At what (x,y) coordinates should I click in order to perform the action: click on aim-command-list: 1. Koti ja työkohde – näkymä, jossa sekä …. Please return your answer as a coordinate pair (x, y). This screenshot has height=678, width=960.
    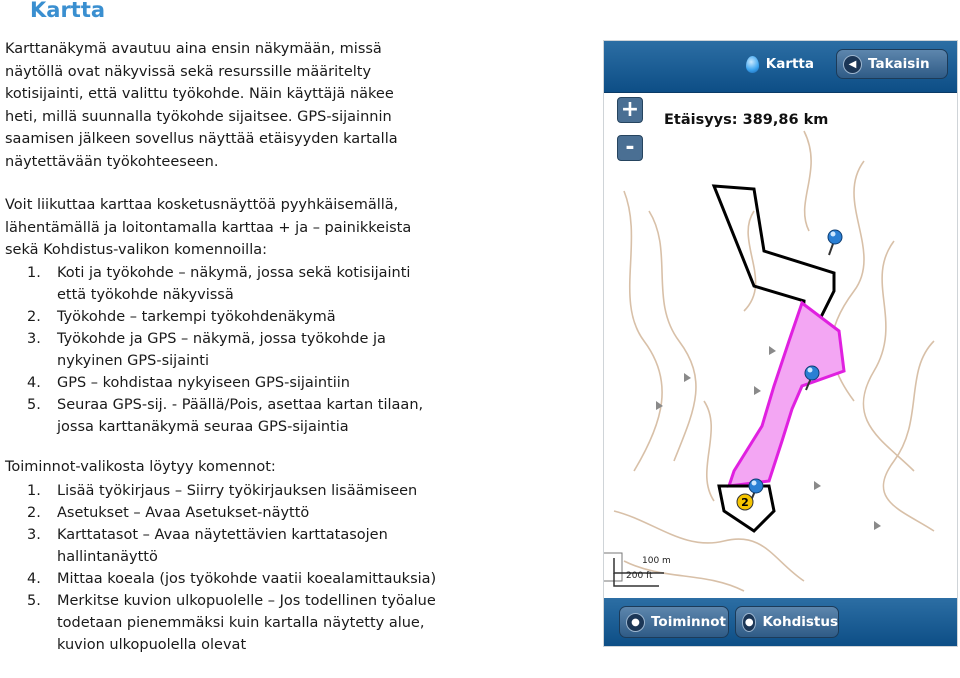
    Looking at the image, I should click on (221, 350).